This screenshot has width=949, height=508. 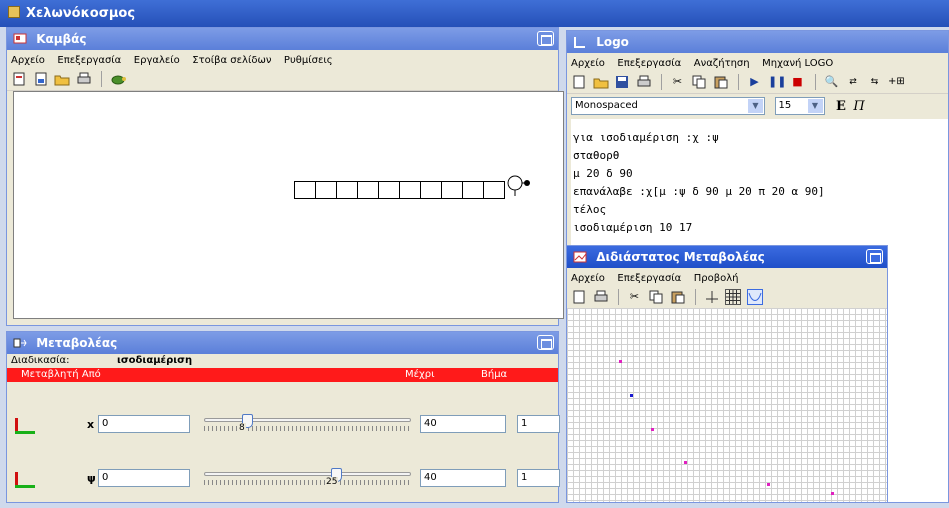 I want to click on bold-button: E, so click(x=841, y=106).